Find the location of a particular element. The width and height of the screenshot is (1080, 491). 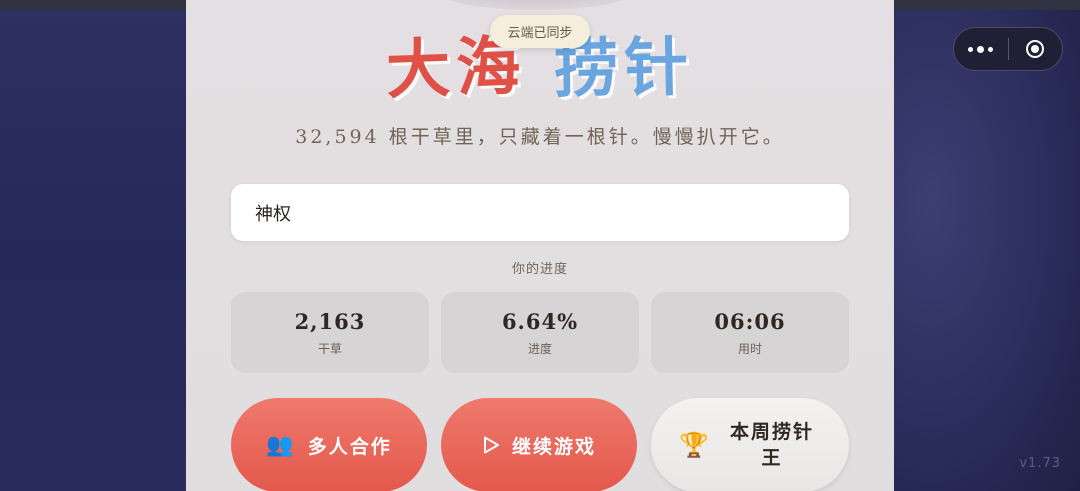

subtitle: 32,594 根干草里，只藏着一根针。慢慢扒开它。 is located at coordinates (540, 137).